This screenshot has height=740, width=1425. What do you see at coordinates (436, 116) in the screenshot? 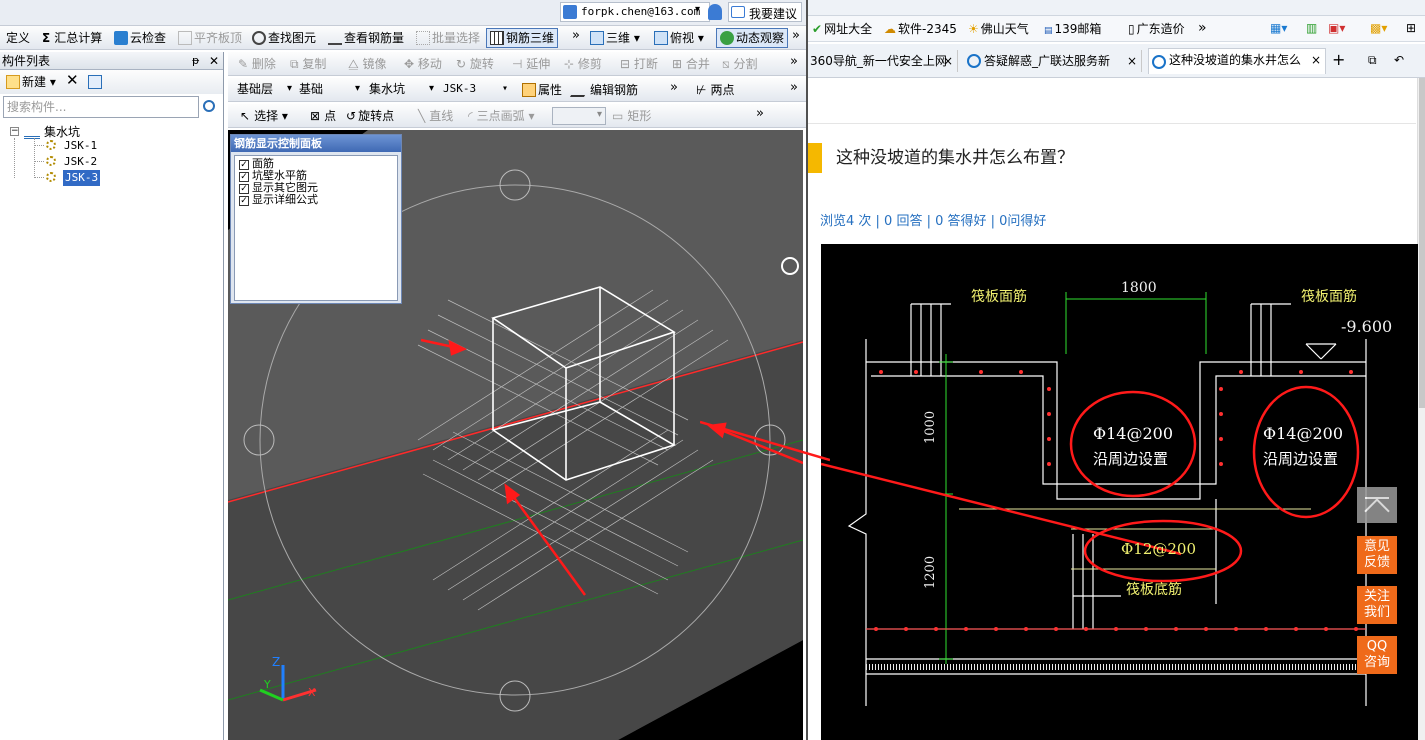
I see `line-button: ╲ 直线` at bounding box center [436, 116].